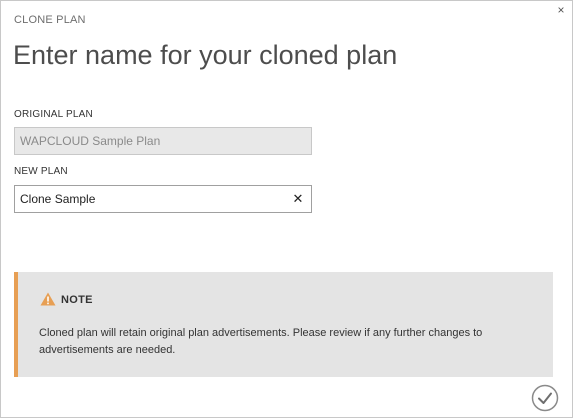 This screenshot has height=418, width=573. I want to click on warning-icon, so click(48, 299).